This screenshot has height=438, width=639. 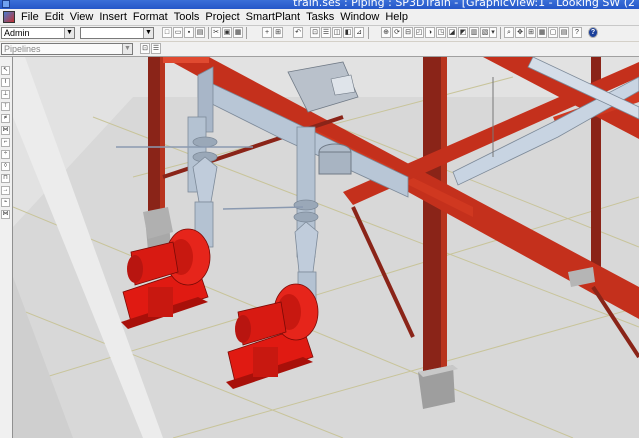 What do you see at coordinates (17, 33) in the screenshot?
I see `permission-group-value: Admin` at bounding box center [17, 33].